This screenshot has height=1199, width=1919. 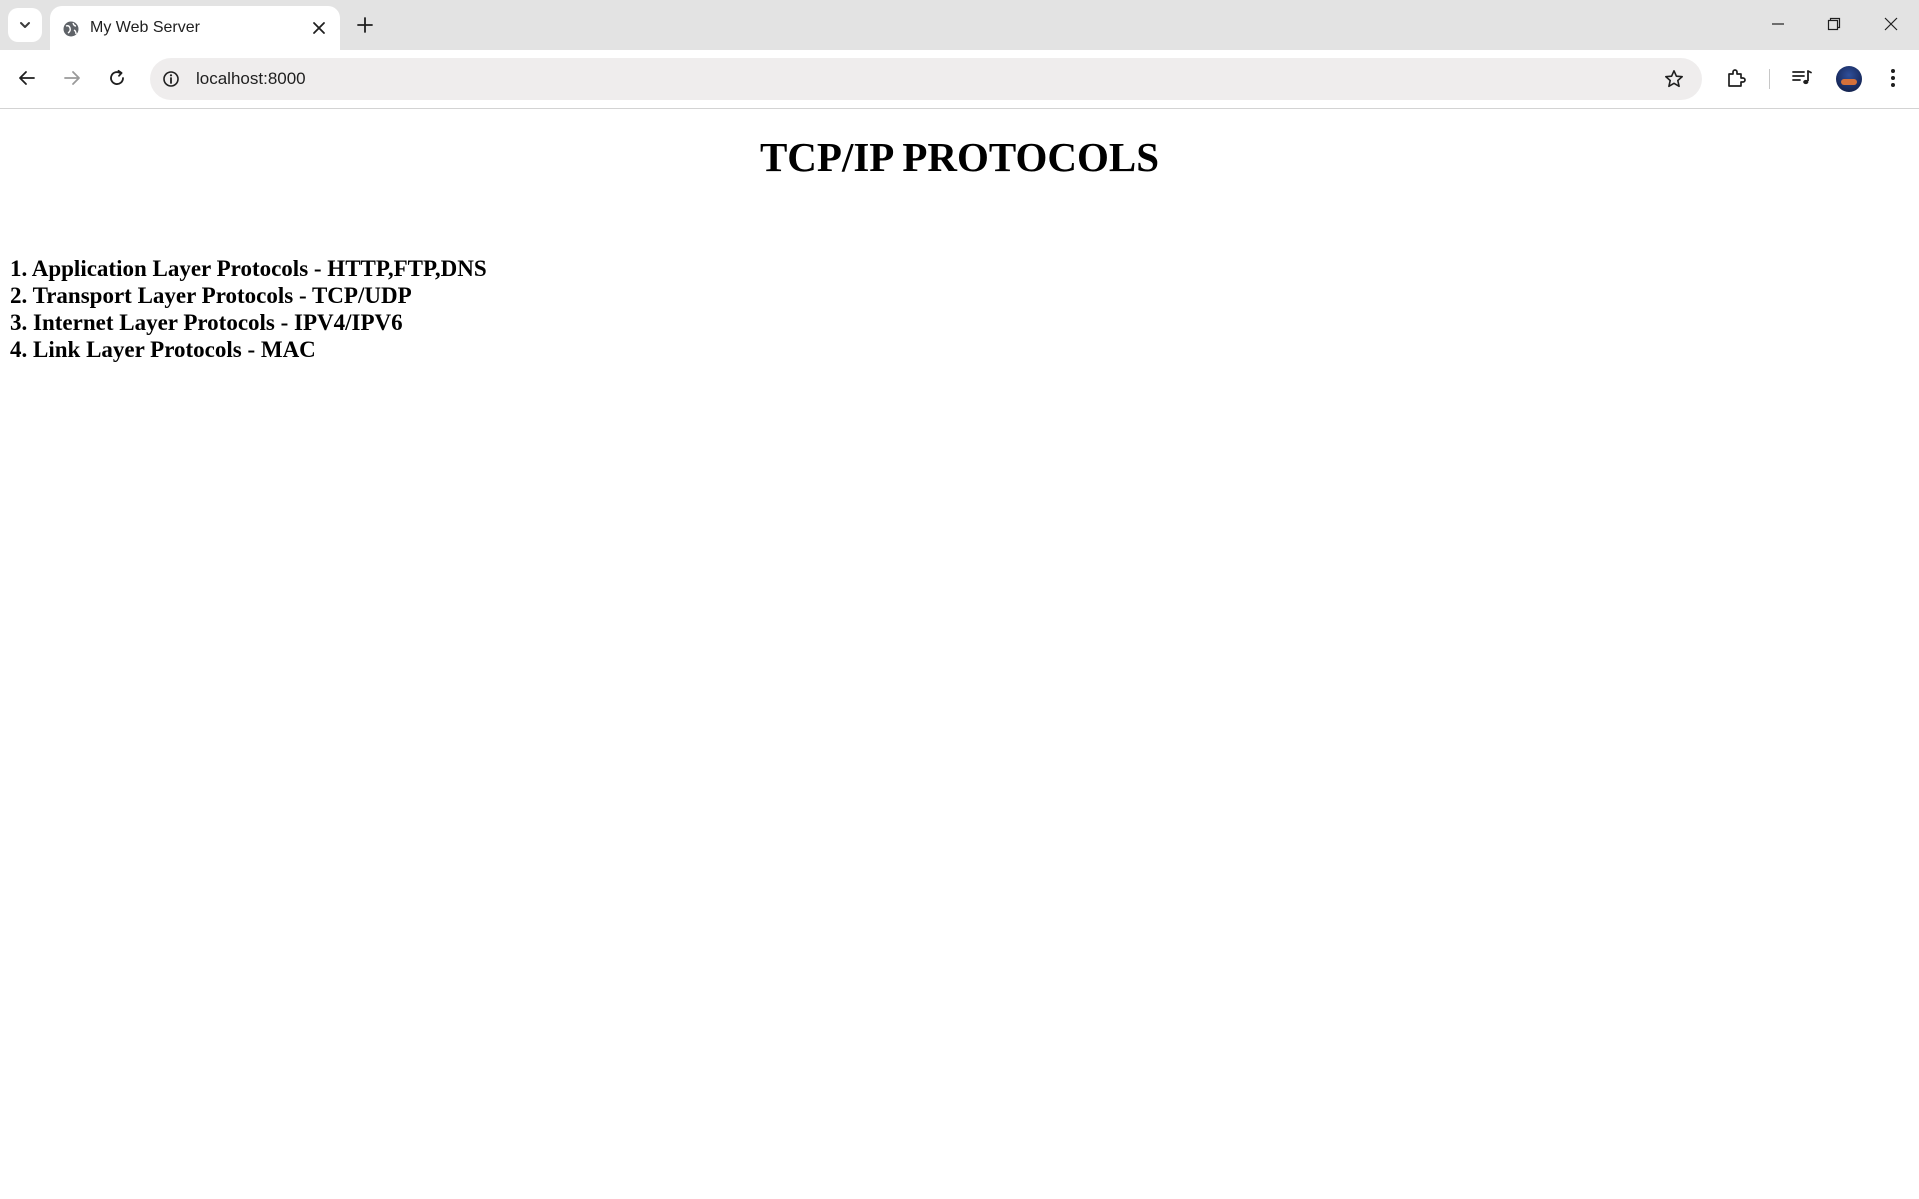 I want to click on kebab-menu-icon, so click(x=1893, y=78).